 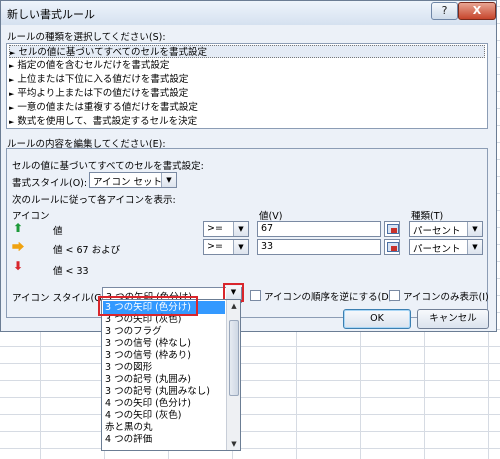 What do you see at coordinates (128, 439) in the screenshot?
I see `dropdown-option: 4 つの評価` at bounding box center [128, 439].